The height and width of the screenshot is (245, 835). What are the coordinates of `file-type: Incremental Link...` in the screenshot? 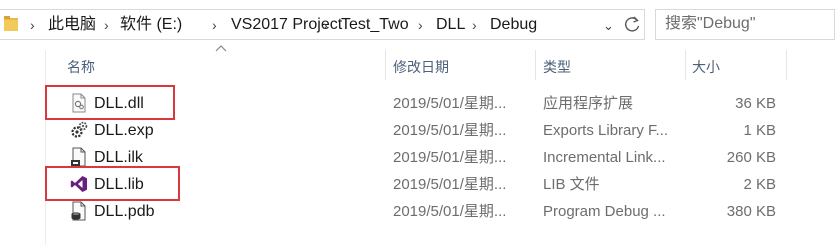 It's located at (604, 157).